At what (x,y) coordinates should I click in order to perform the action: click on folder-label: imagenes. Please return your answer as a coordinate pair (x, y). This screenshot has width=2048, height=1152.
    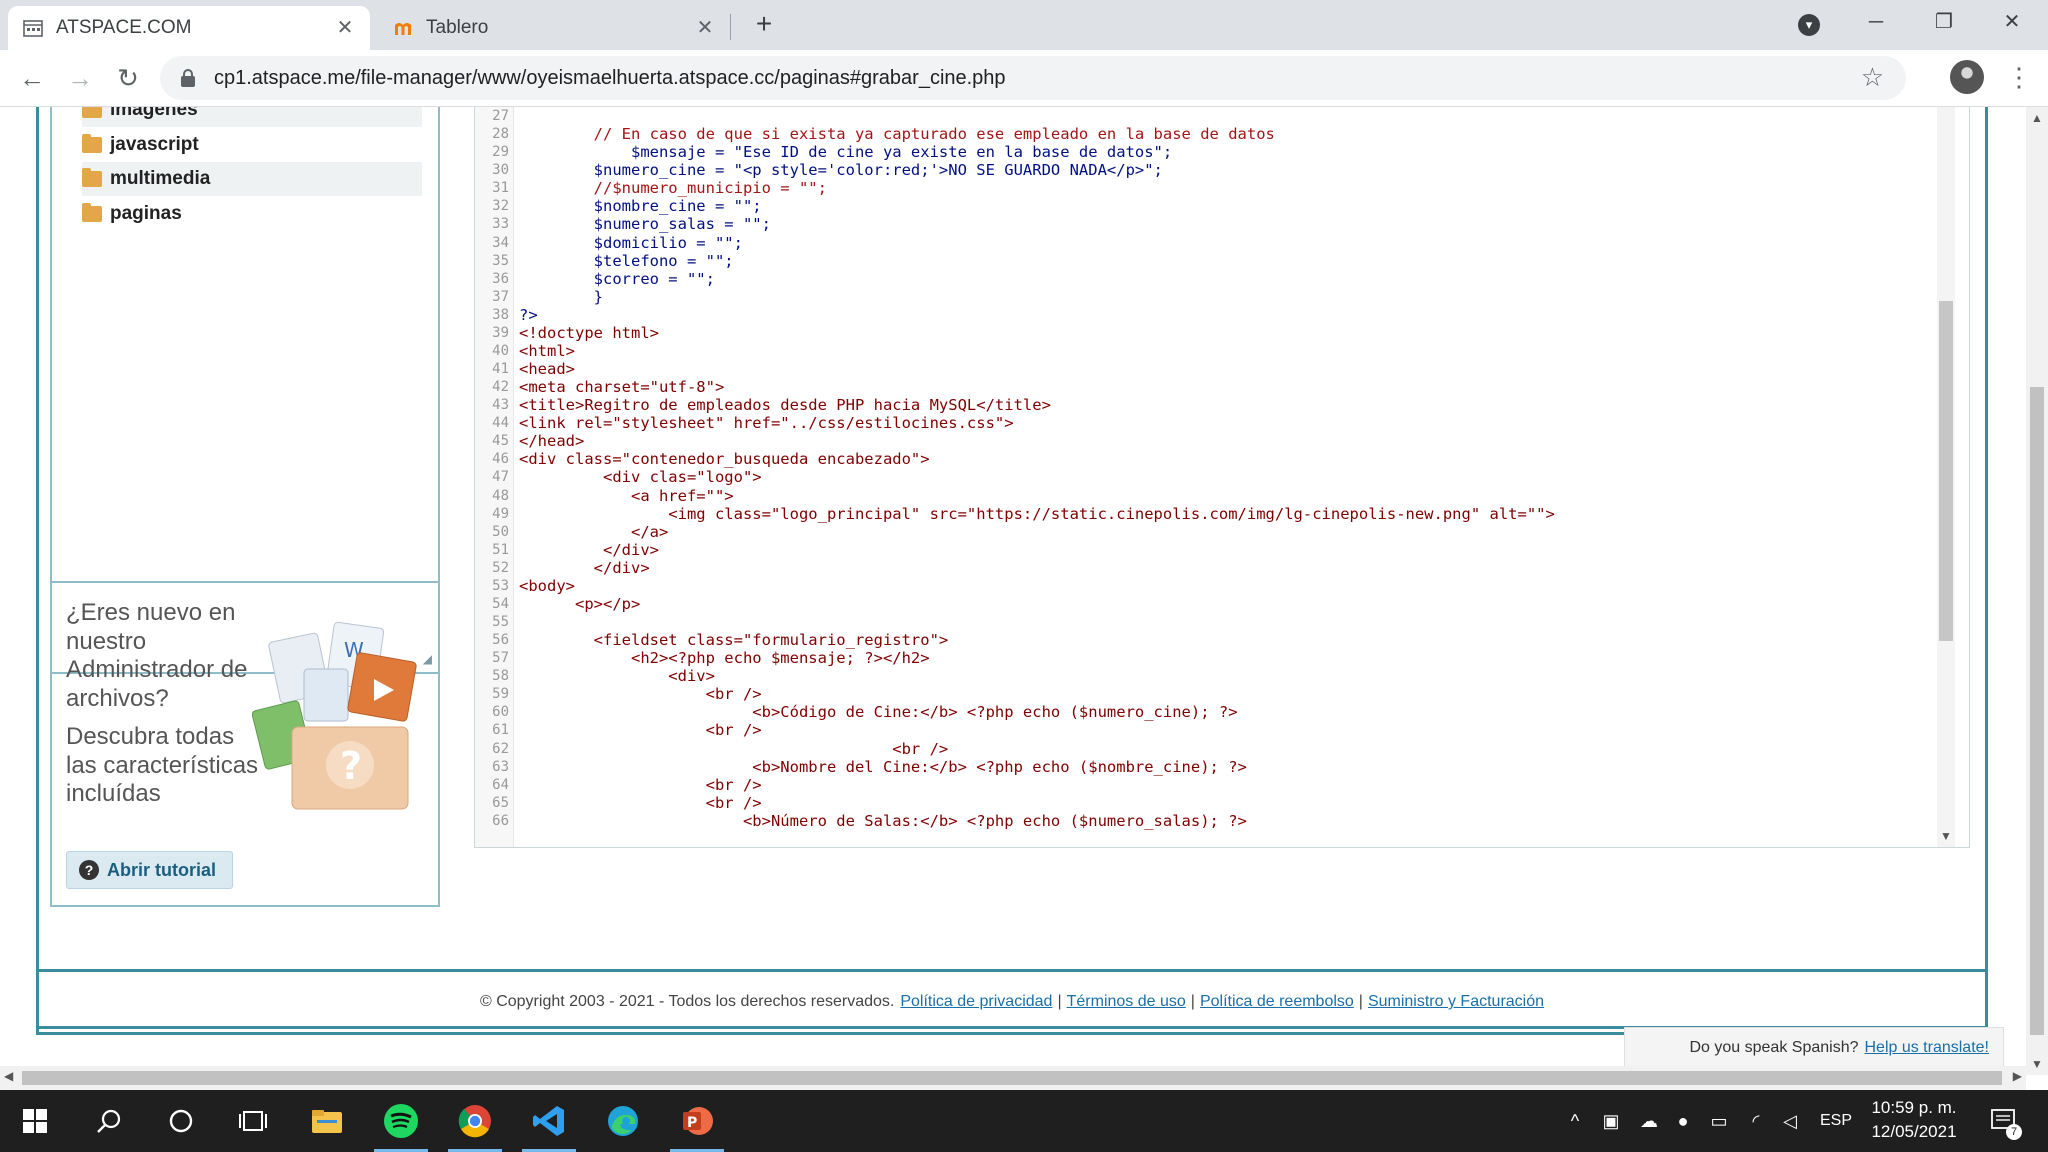
    Looking at the image, I should click on (154, 113).